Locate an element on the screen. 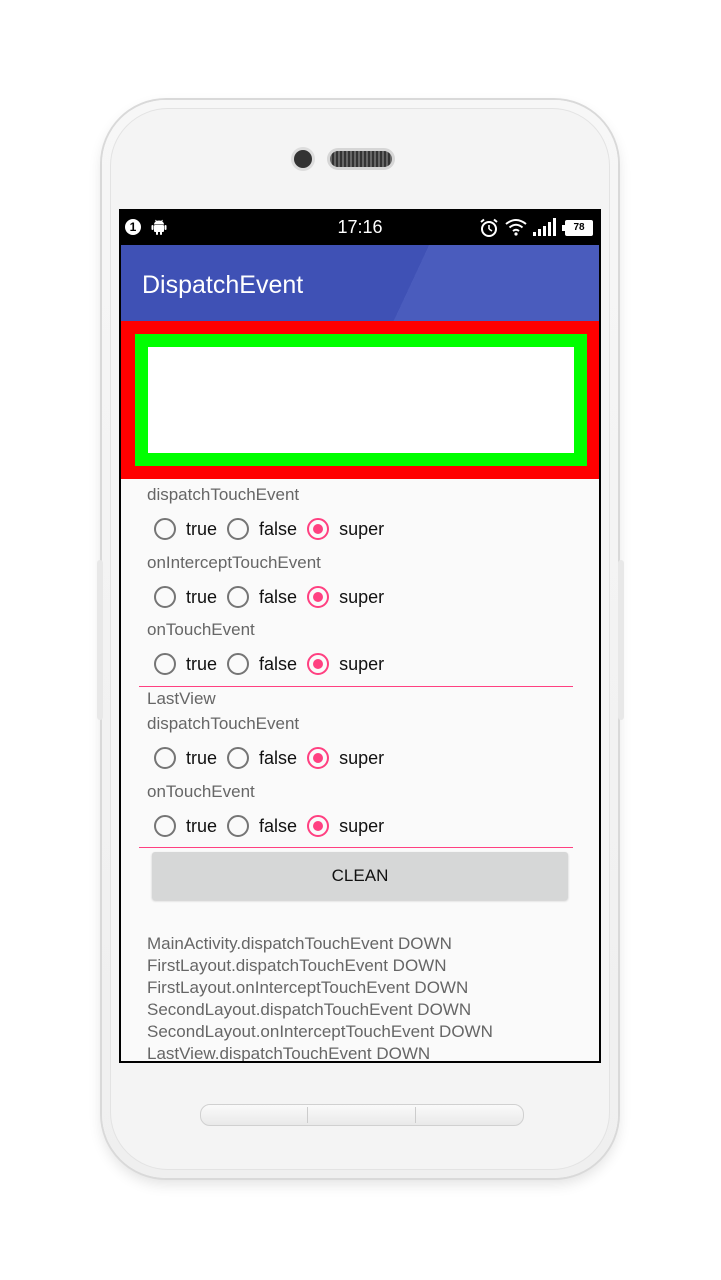 The height and width of the screenshot is (1280, 721). first-layout-box is located at coordinates (360, 400).